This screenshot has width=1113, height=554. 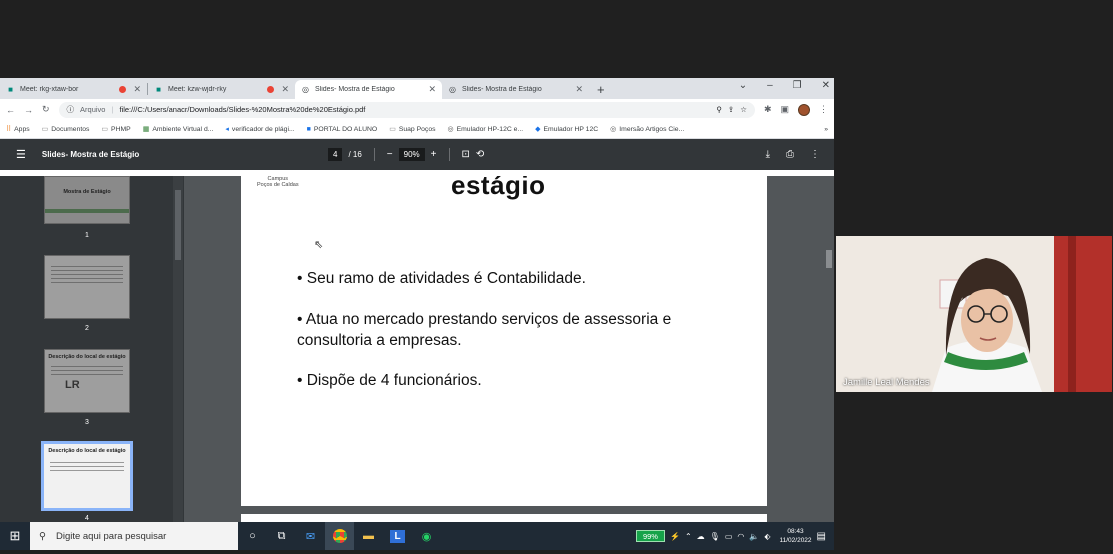 What do you see at coordinates (821, 536) in the screenshot?
I see `notifications-icon: ▤` at bounding box center [821, 536].